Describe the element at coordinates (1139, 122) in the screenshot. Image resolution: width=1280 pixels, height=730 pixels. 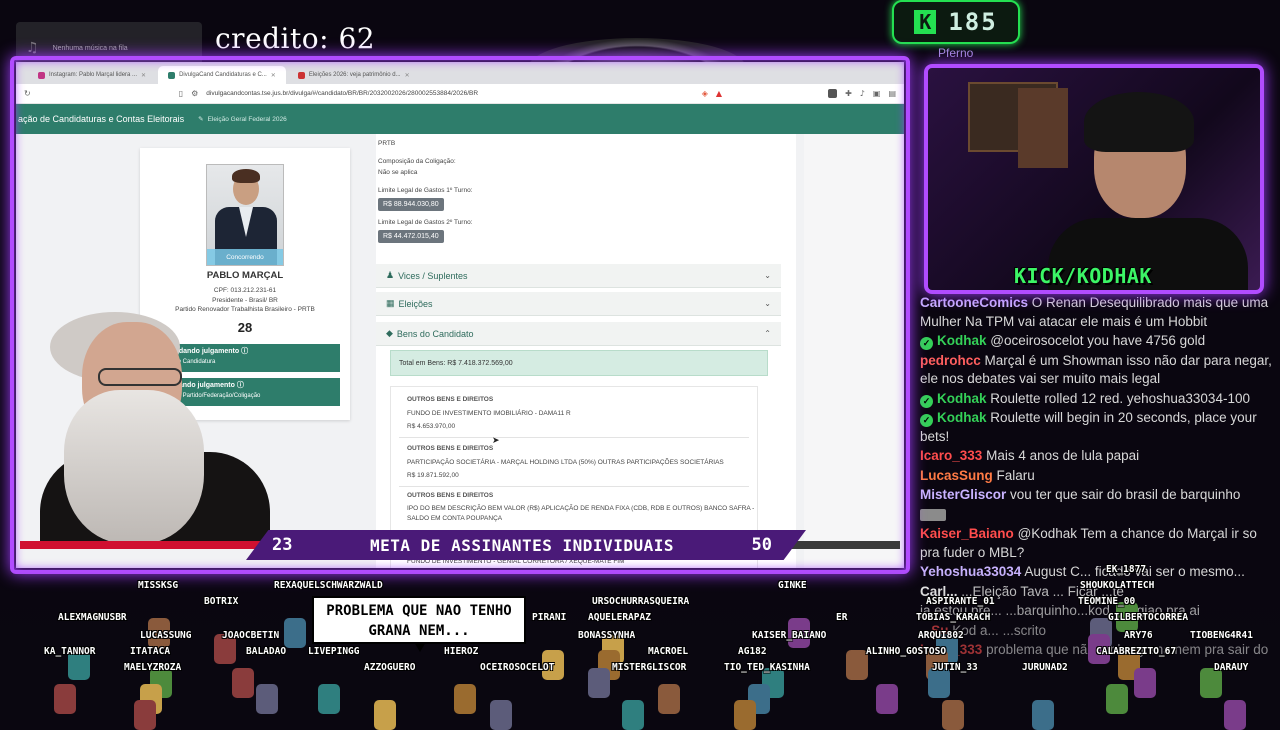
I see `person-cap` at that location.